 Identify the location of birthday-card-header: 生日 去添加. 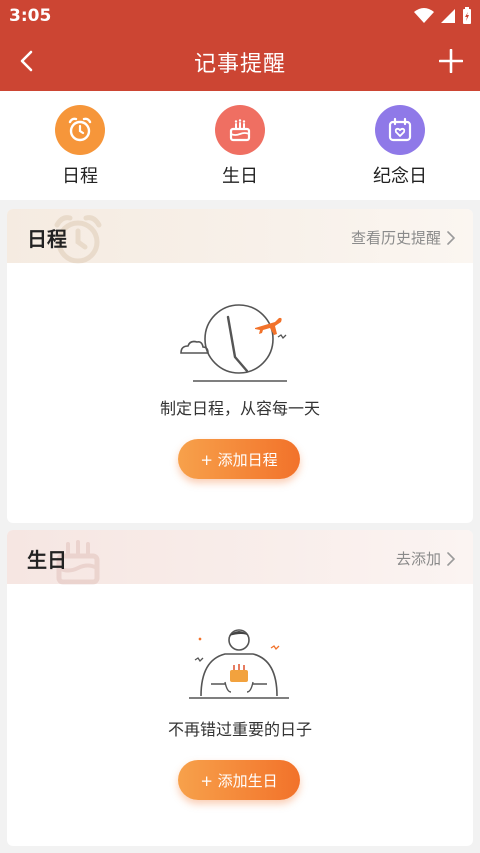
(240, 557).